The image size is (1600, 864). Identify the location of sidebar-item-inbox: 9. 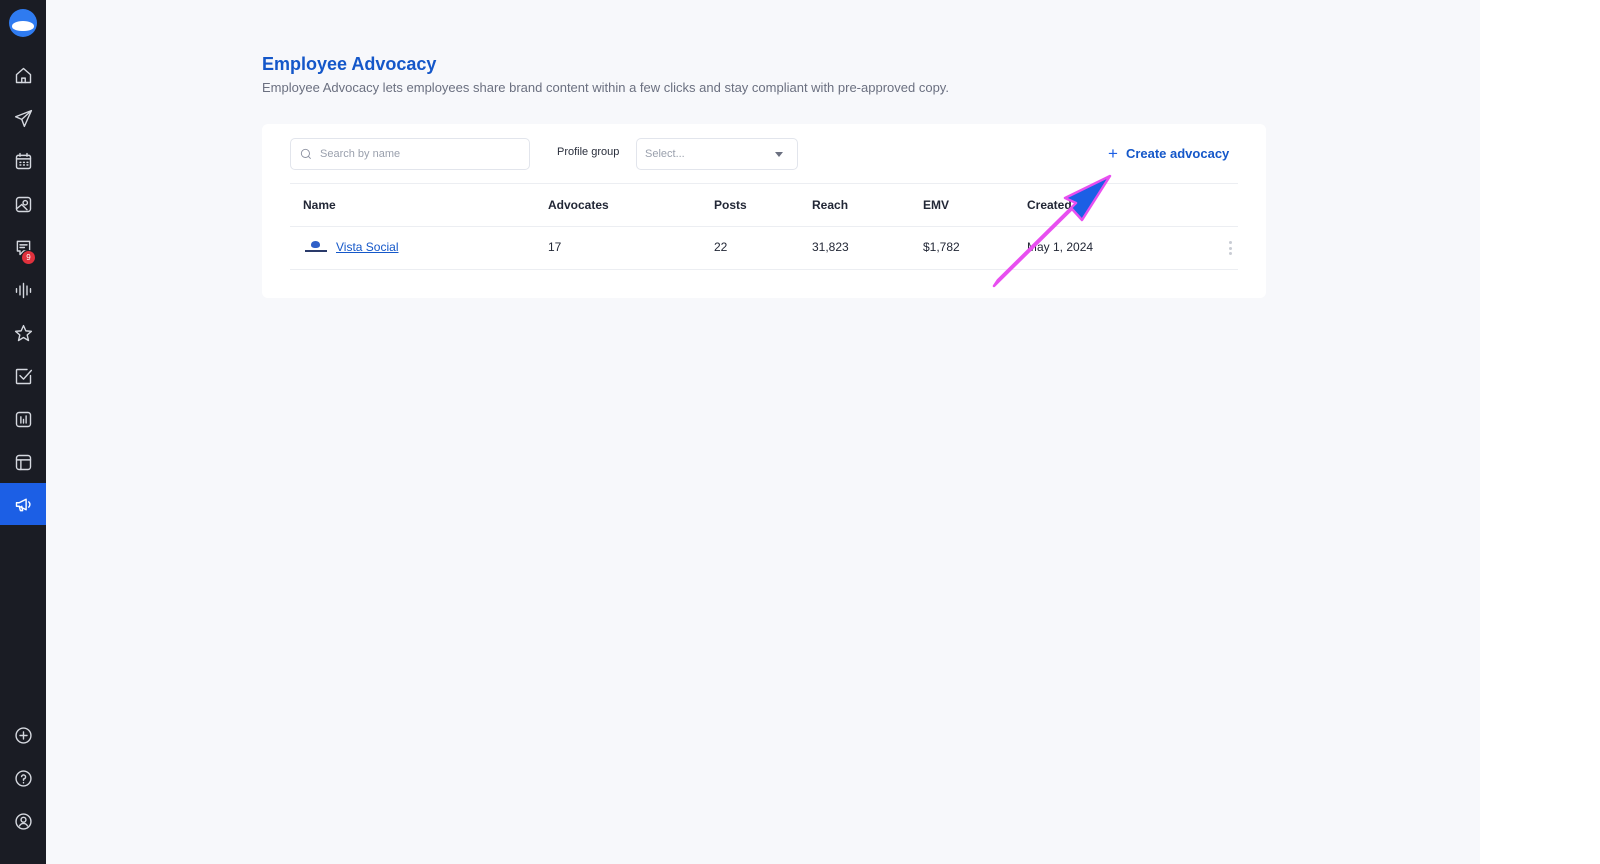
(23, 247).